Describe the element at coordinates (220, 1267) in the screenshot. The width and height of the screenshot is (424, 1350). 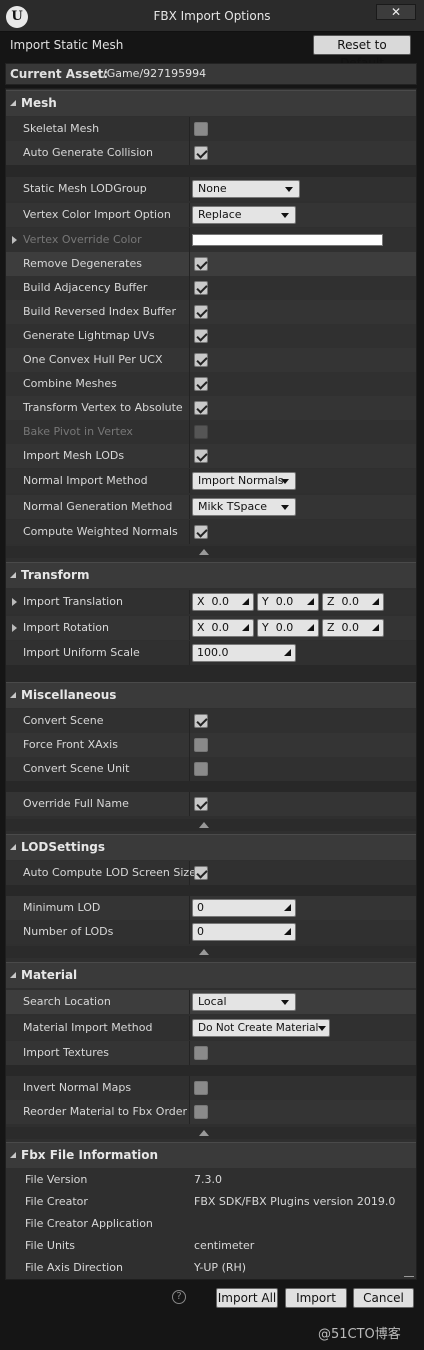
I see `info-value: Y-UP (RH)` at that location.